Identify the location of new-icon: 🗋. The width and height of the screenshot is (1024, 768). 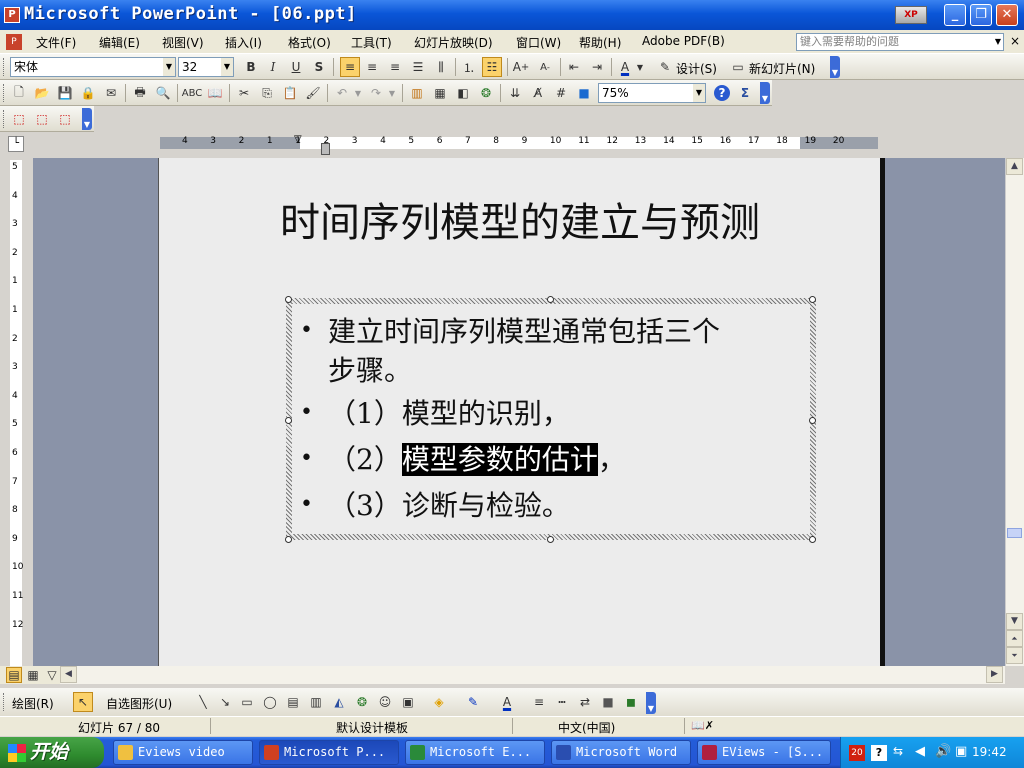
(19, 93).